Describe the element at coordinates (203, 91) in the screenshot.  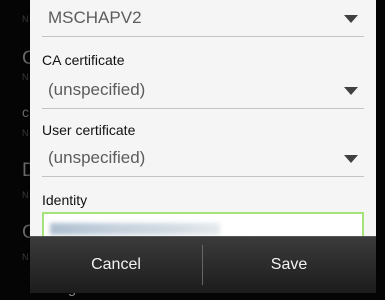
I see `ca-certificate-spinner: (unspecified)` at that location.